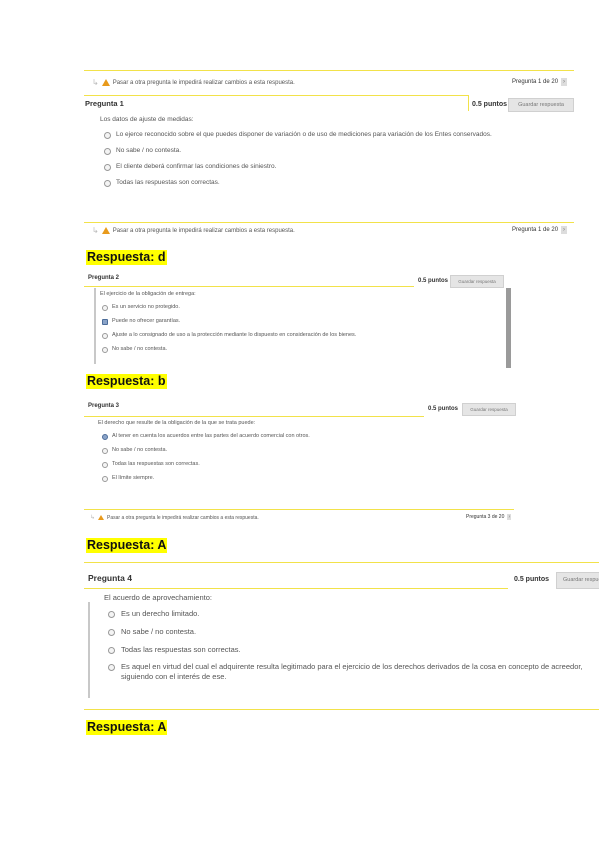 The width and height of the screenshot is (599, 848). I want to click on option-label: El límite siempre., so click(133, 478).